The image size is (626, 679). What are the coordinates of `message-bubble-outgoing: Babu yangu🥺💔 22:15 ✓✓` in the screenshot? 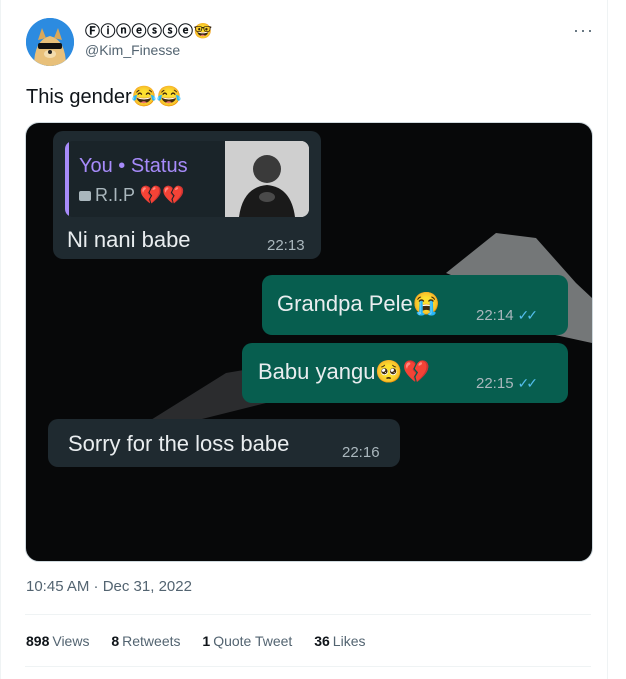 It's located at (405, 373).